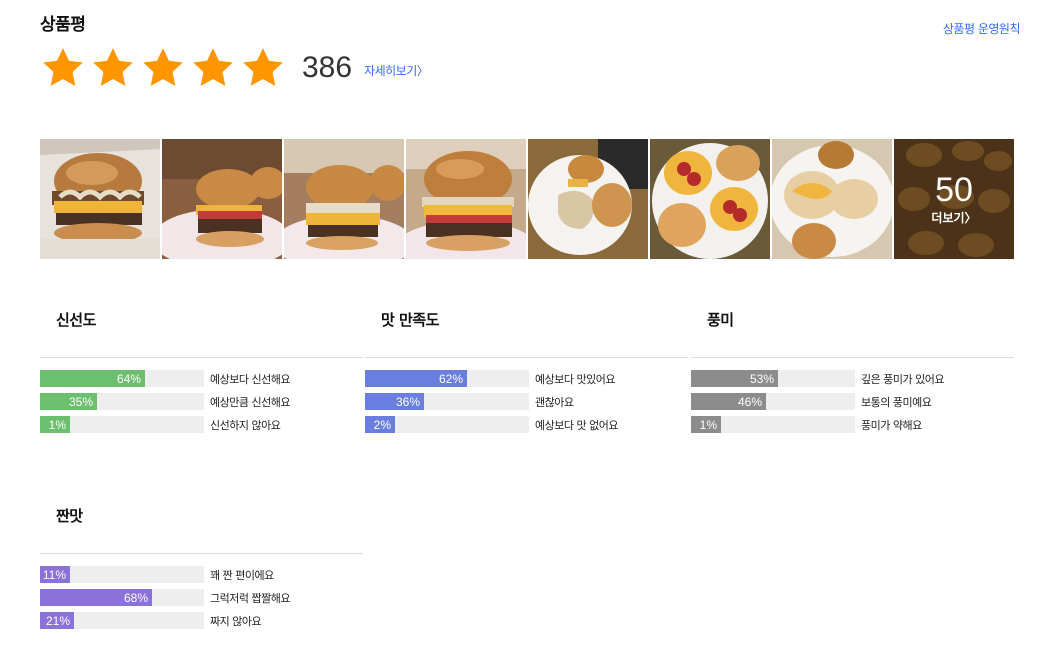 Image resolution: width=1039 pixels, height=648 pixels. What do you see at coordinates (80, 401) in the screenshot?
I see `bar-percent: 35%` at bounding box center [80, 401].